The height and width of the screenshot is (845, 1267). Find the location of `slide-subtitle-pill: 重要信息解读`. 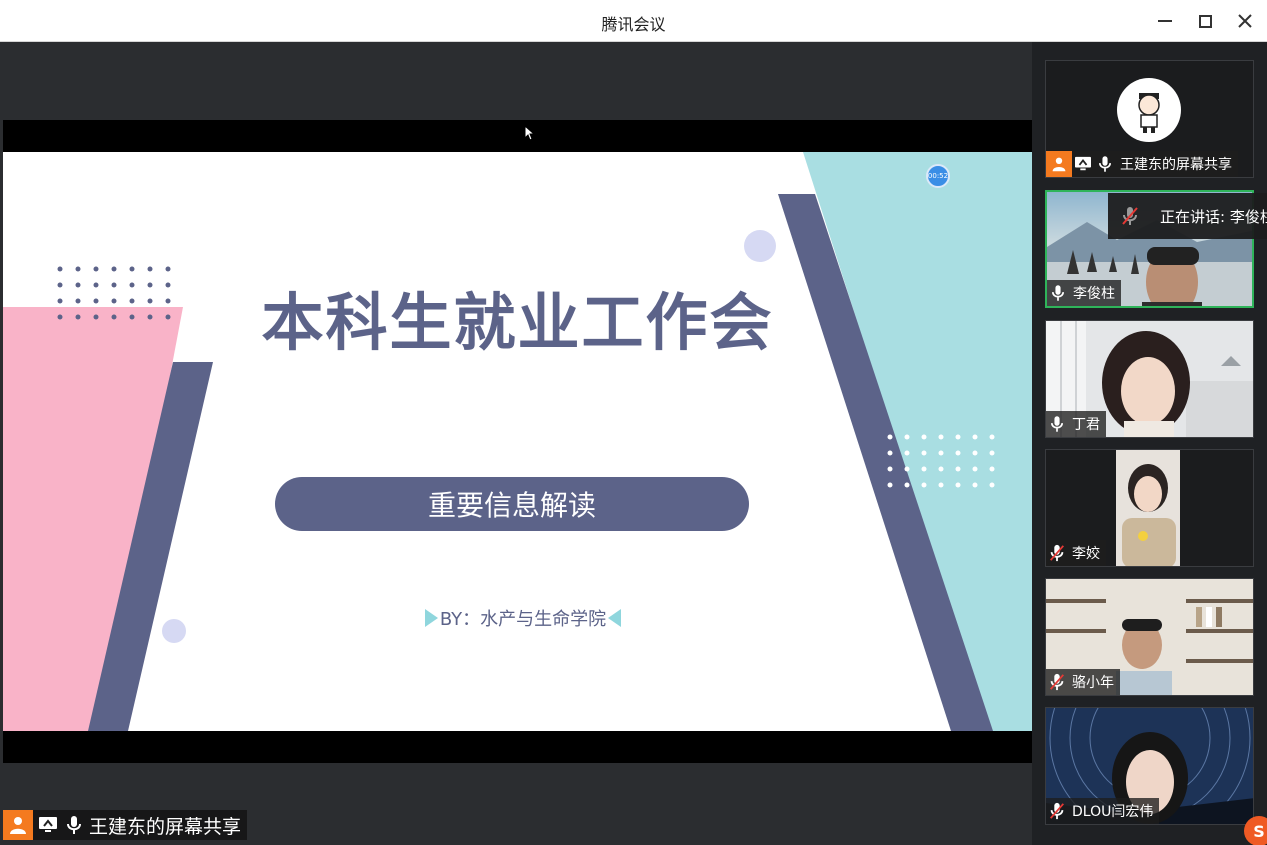

slide-subtitle-pill: 重要信息解读 is located at coordinates (512, 504).